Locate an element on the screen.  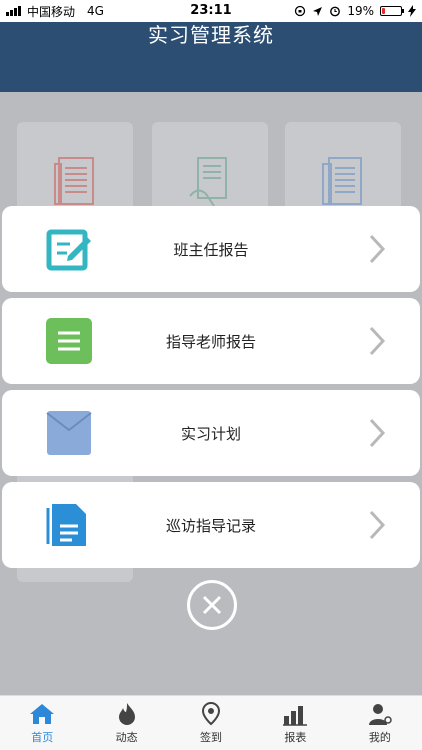
bottom-tab-bar: 首页 动态 签到 报表 我的 is located at coordinates (211, 722).